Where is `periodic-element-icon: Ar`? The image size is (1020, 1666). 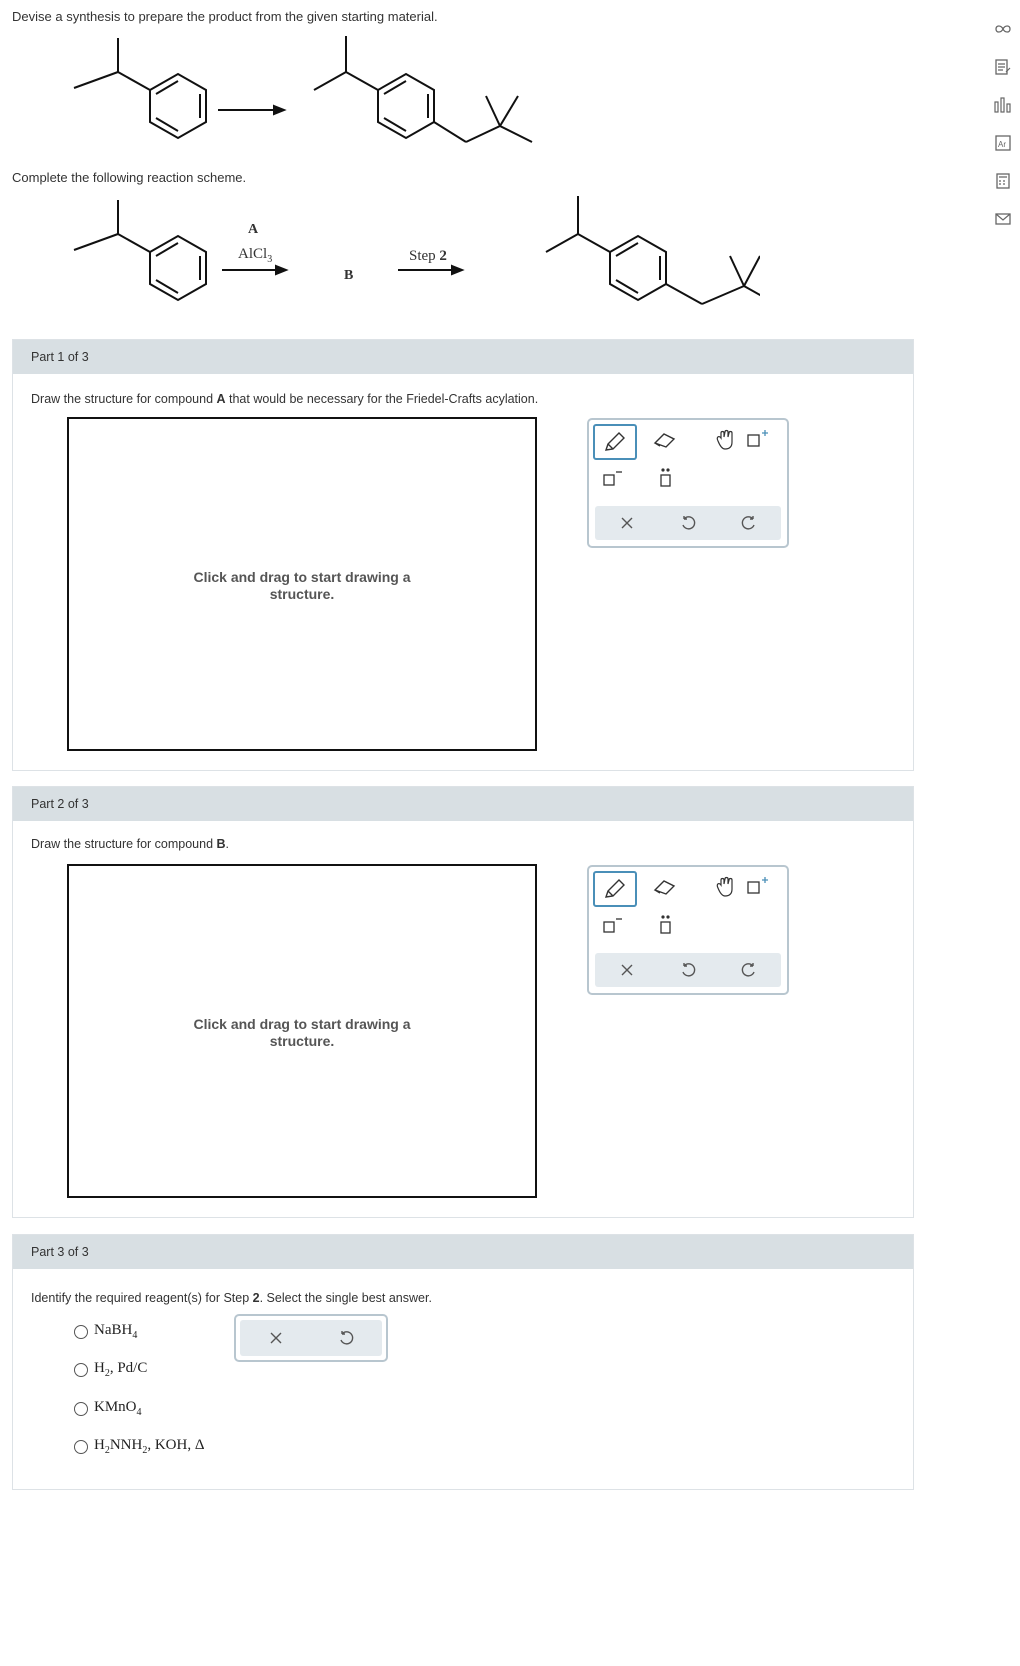 periodic-element-icon: Ar is located at coordinates (1003, 143).